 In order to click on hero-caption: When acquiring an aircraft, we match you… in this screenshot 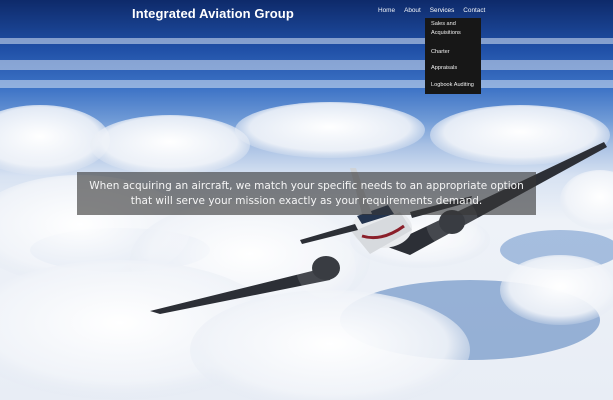, I will do `click(306, 193)`.